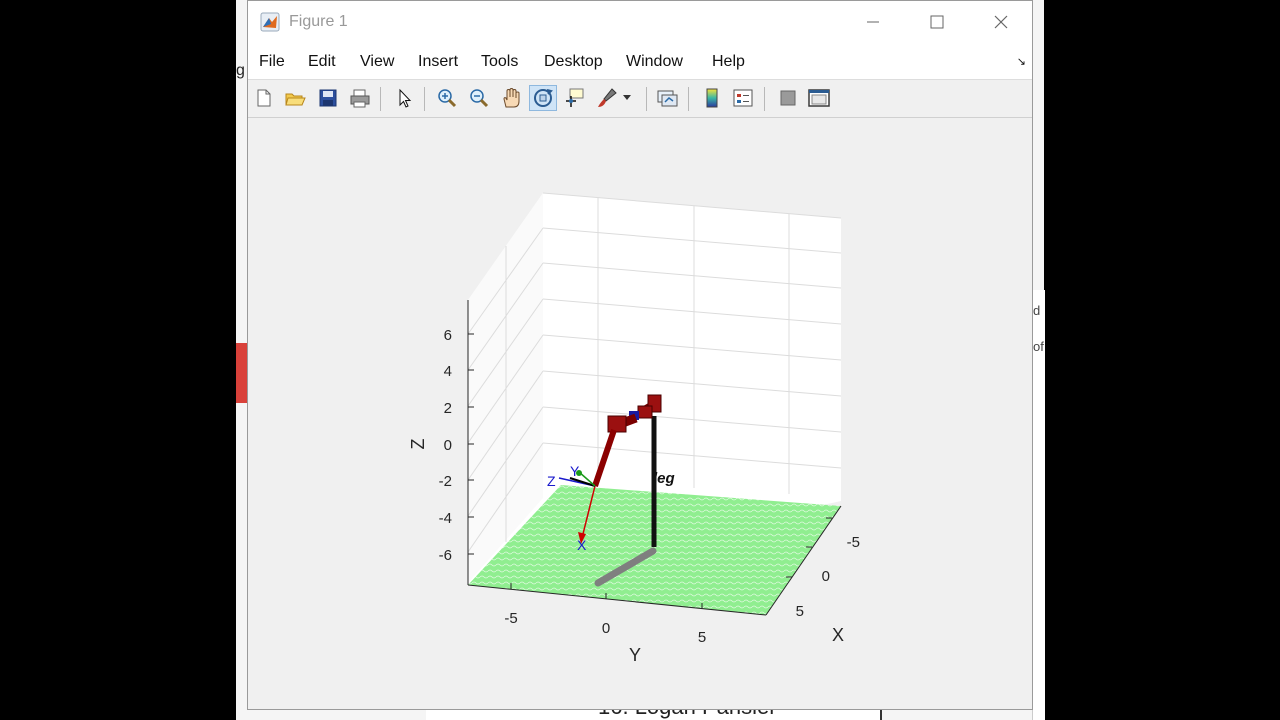  I want to click on z-tick-label: 2, so click(448, 408).